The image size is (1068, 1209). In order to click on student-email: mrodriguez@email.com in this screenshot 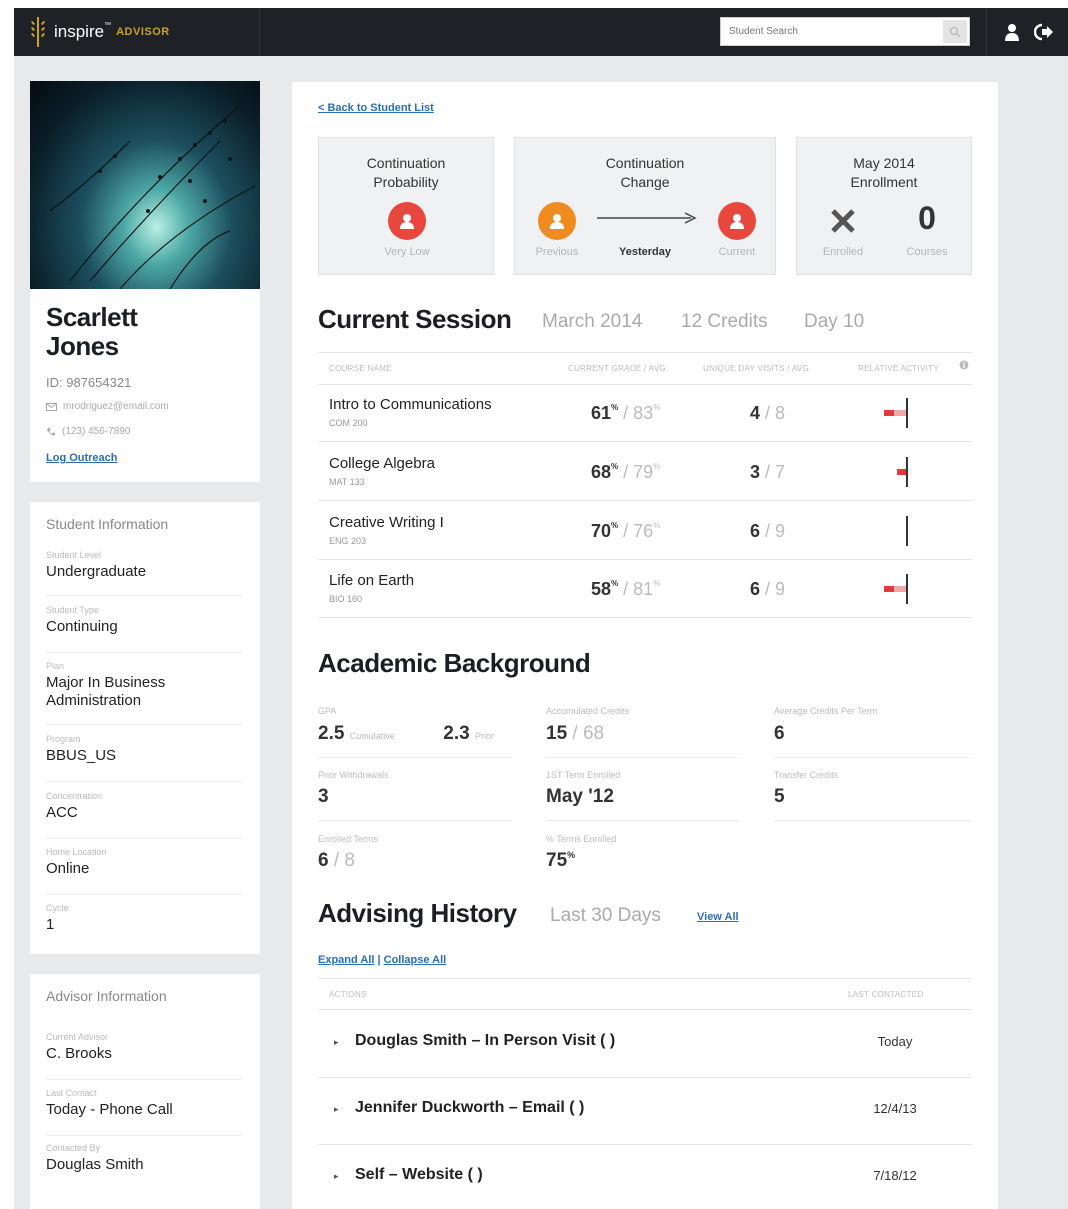, I will do `click(116, 406)`.